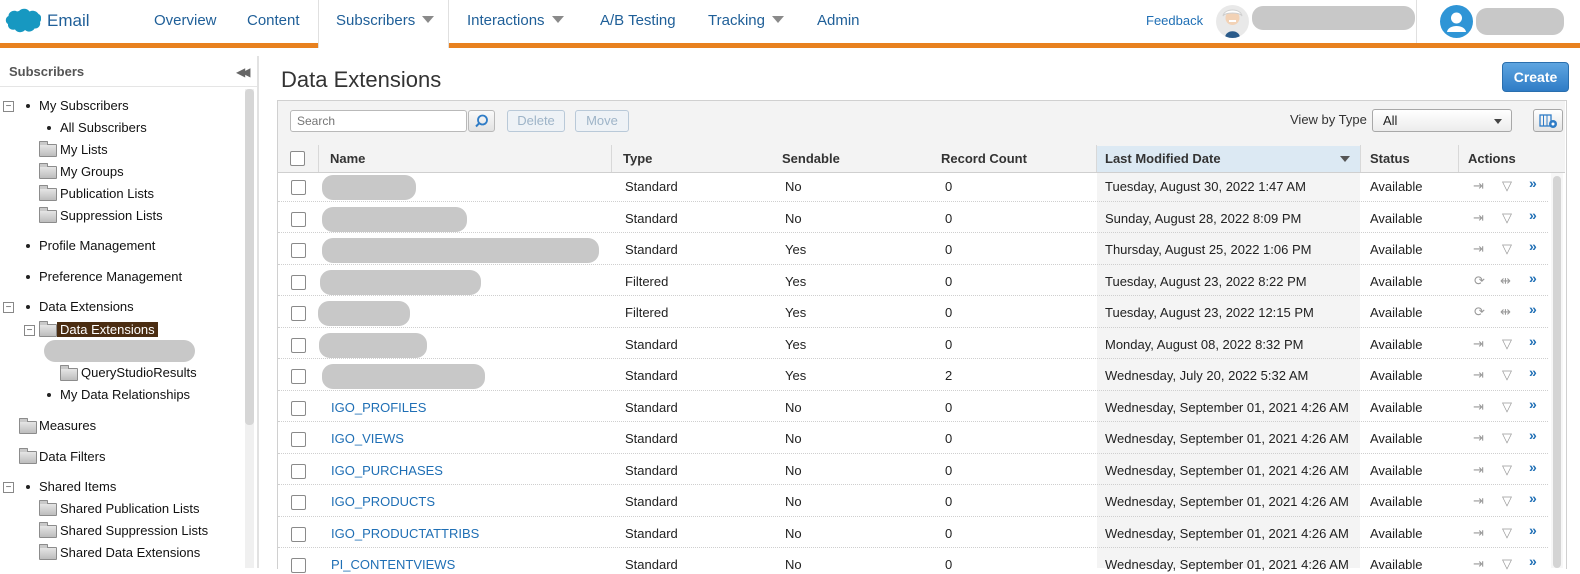  I want to click on tree-item-preference-management: Preference Management, so click(110, 277).